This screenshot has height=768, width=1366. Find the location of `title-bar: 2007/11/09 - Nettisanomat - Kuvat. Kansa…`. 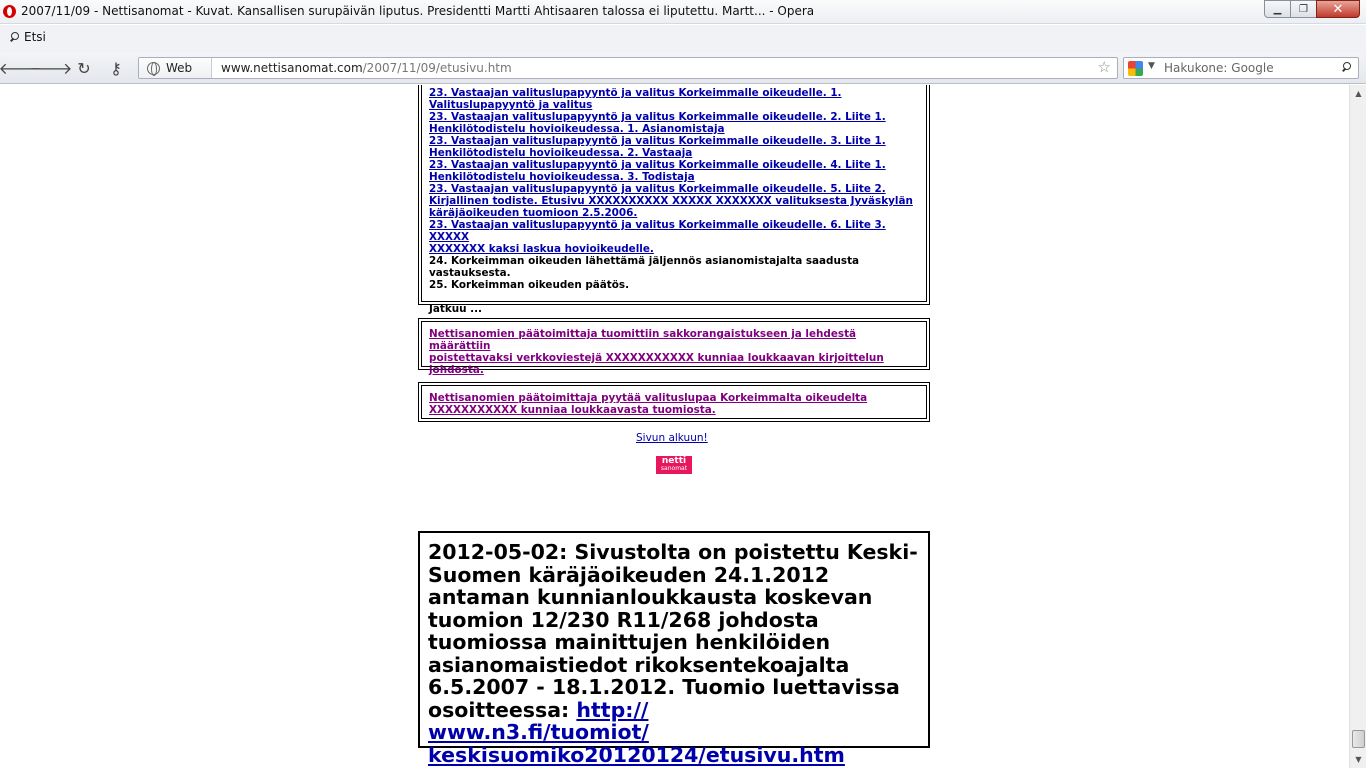

title-bar: 2007/11/09 - Nettisanomat - Kuvat. Kansa… is located at coordinates (683, 12).